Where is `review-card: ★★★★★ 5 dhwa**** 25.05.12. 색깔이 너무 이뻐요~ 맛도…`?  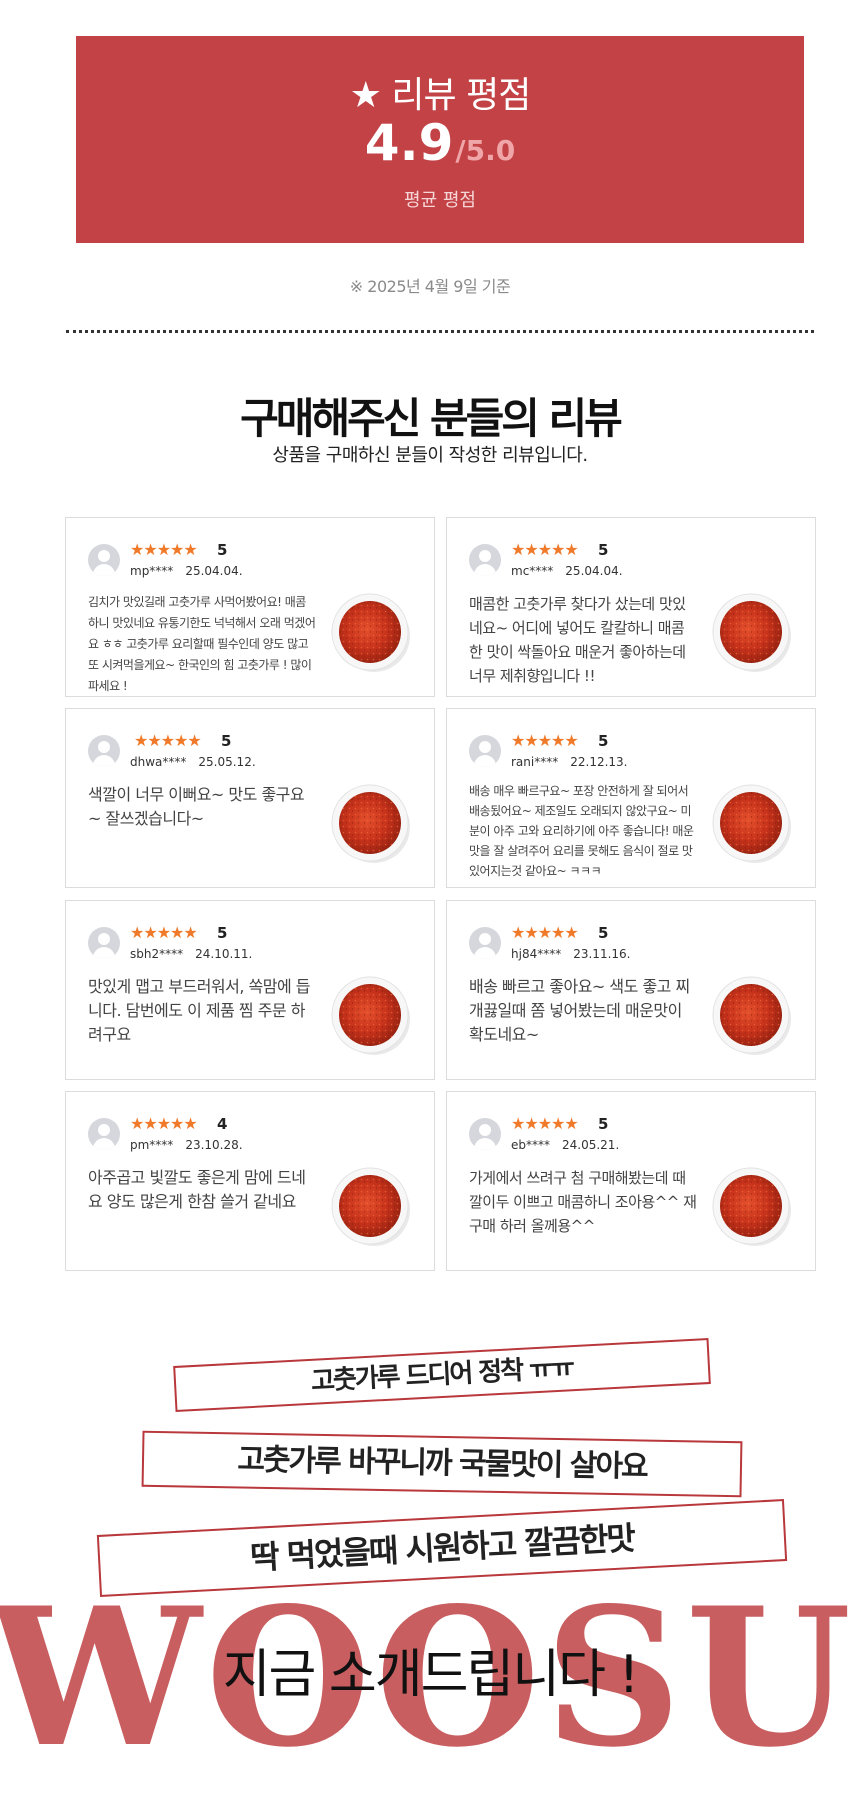 review-card: ★★★★★ 5 dhwa**** 25.05.12. 색깔이 너무 이뻐요~ 맛도… is located at coordinates (250, 798).